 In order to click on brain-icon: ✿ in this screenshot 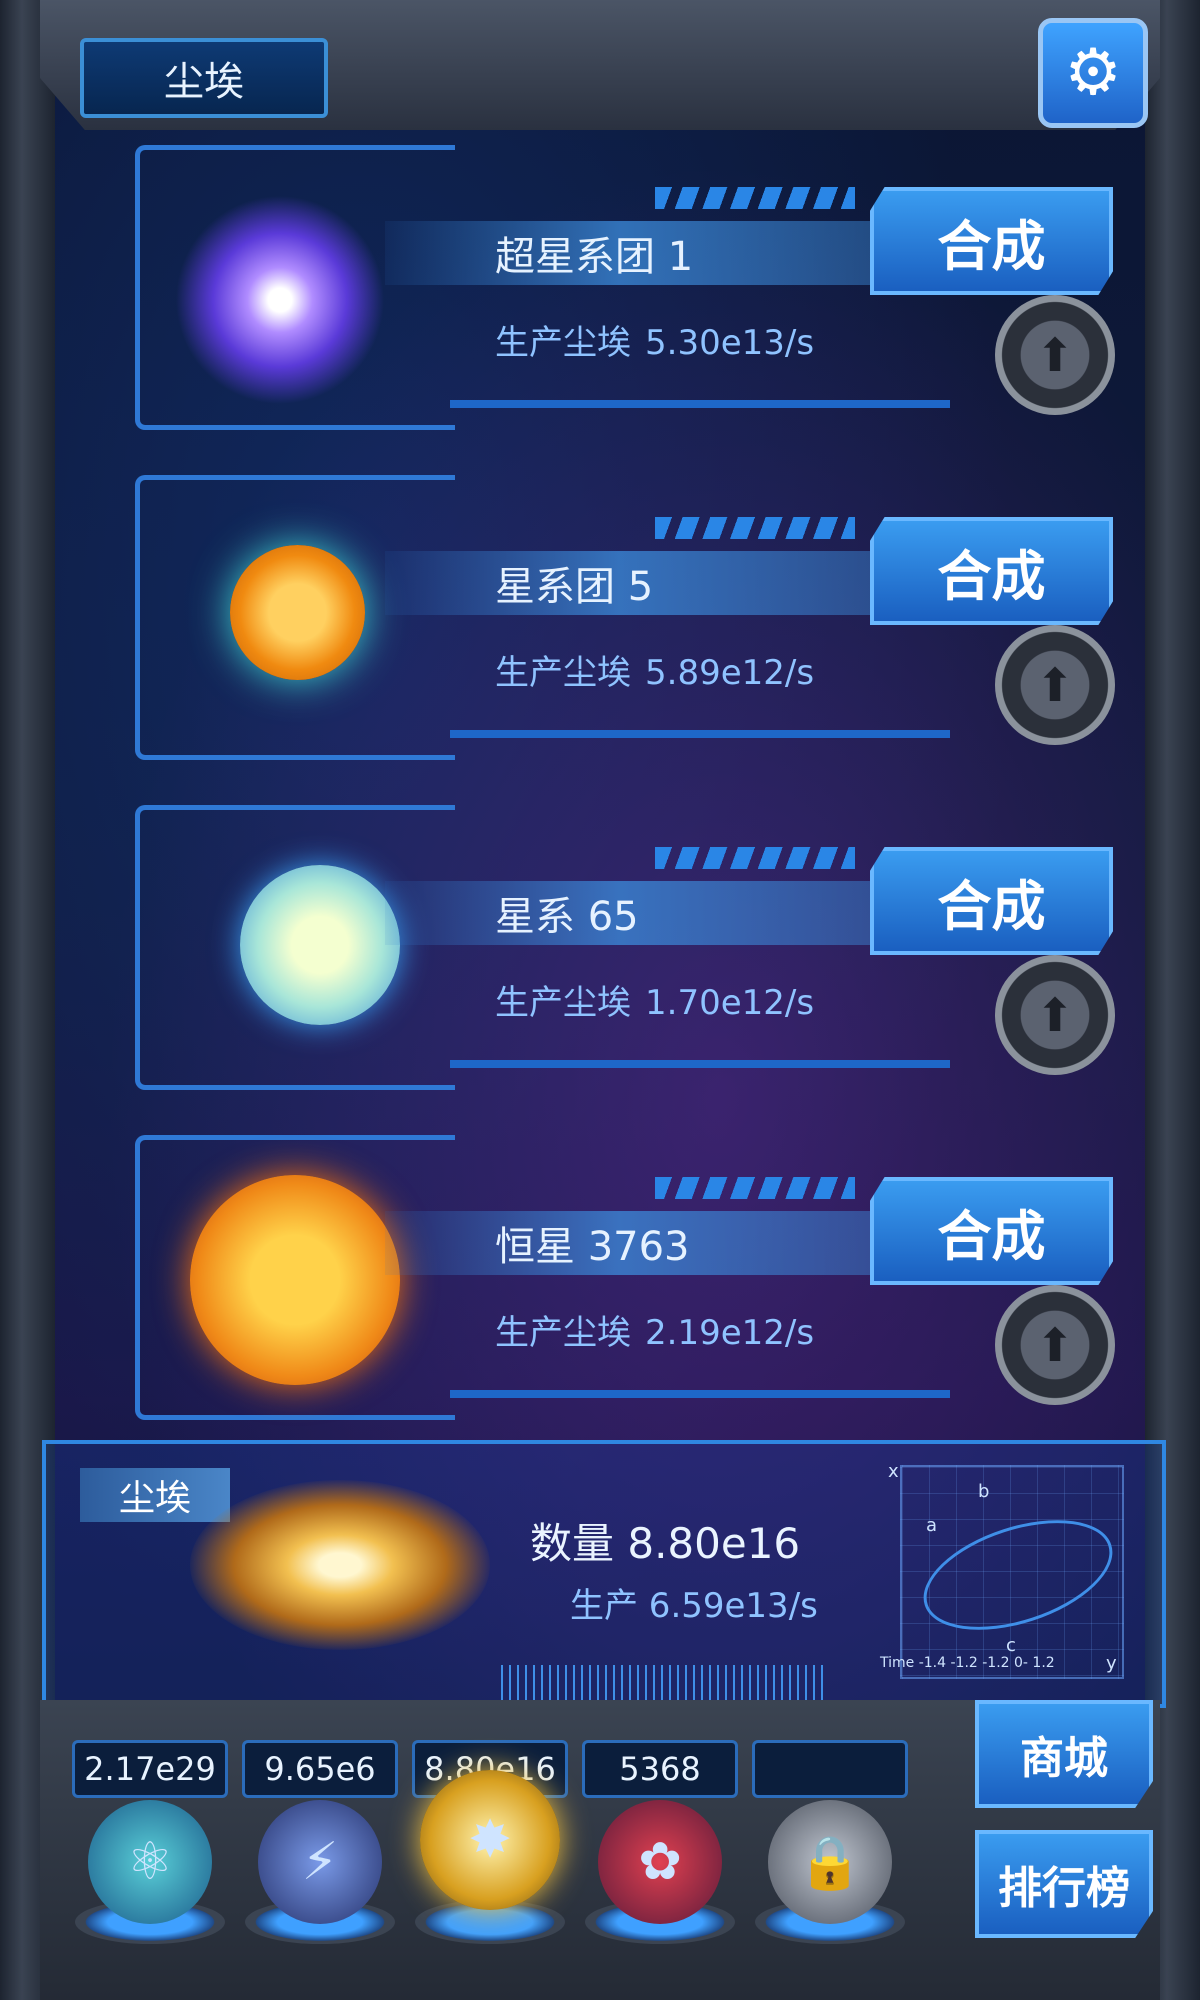, I will do `click(660, 1862)`.